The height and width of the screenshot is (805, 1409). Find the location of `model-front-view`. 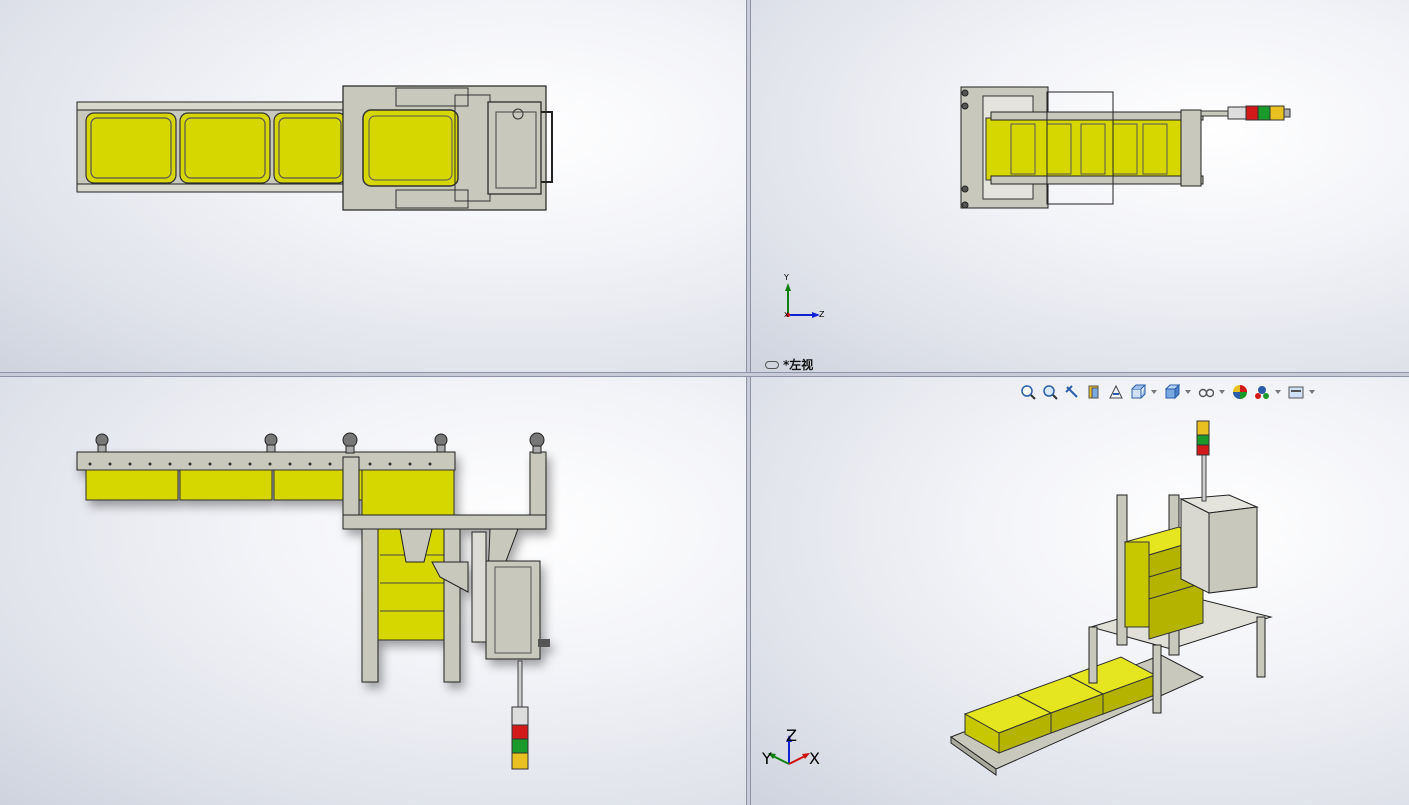

model-front-view is located at coordinates (313, 601).